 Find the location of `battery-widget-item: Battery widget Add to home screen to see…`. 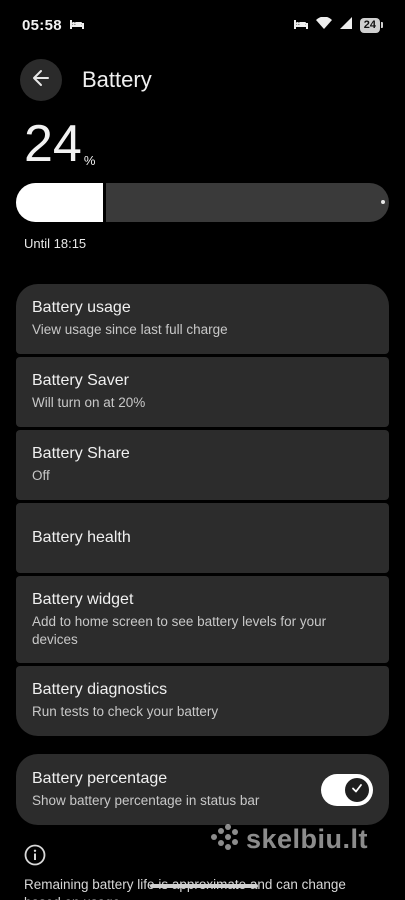

battery-widget-item: Battery widget Add to home screen to see… is located at coordinates (202, 619).